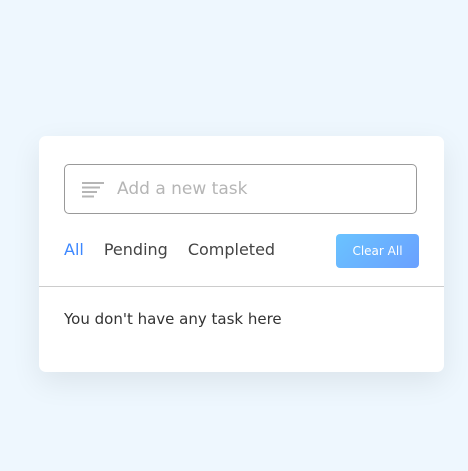 The height and width of the screenshot is (471, 468). Describe the element at coordinates (173, 319) in the screenshot. I see `empty-task-message: You don't have any task here` at that location.